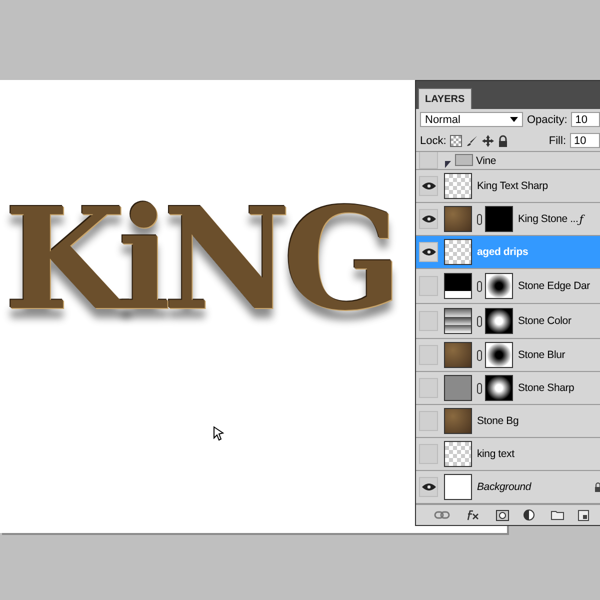 The width and height of the screenshot is (600, 600). I want to click on layer-row: Vine, so click(508, 161).